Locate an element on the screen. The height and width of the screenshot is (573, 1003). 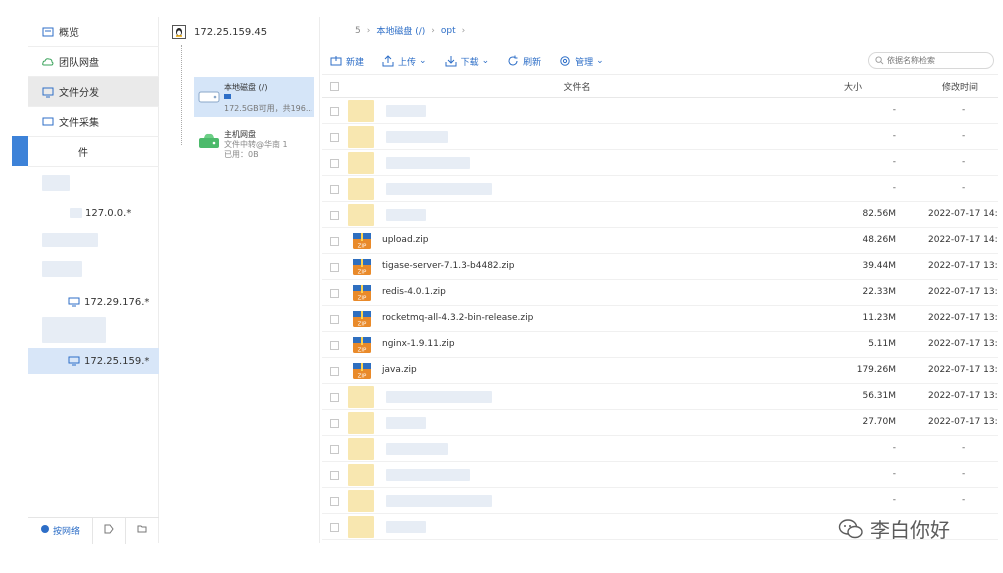
breadcrumb-item-opt: opt is located at coordinates (448, 31).